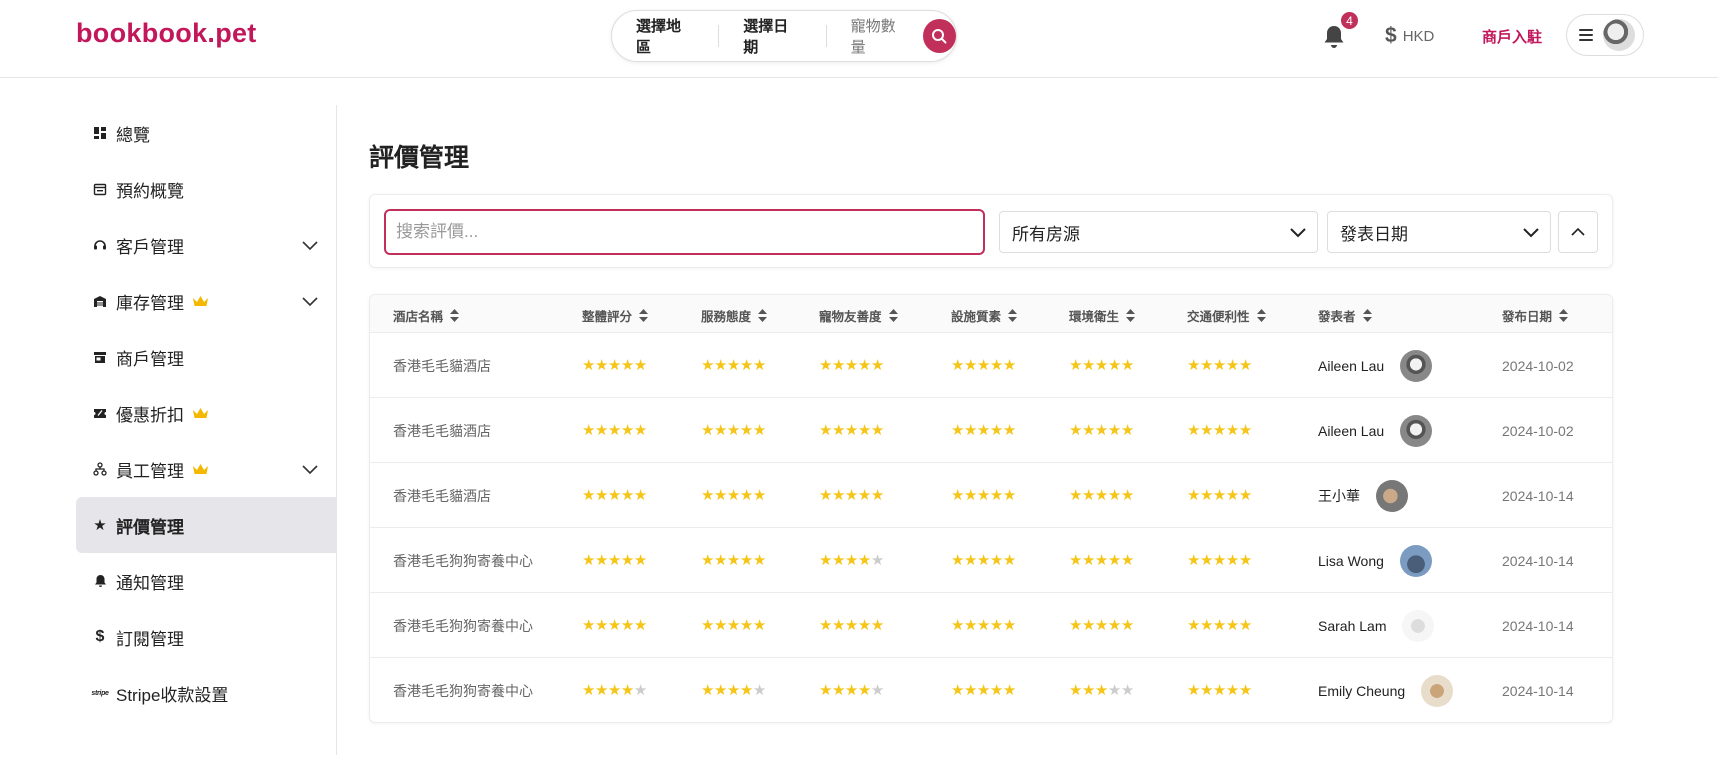 This screenshot has width=1718, height=784. Describe the element at coordinates (206, 413) in the screenshot. I see `sidebar-item: 優惠折扣` at that location.